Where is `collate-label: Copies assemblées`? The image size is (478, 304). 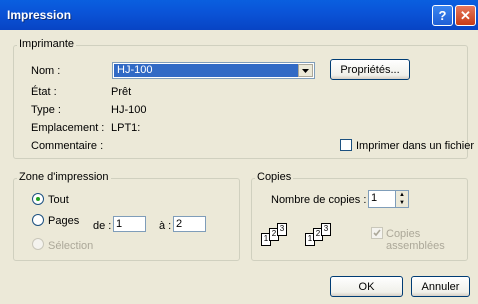 collate-label: Copies assemblées is located at coordinates (432, 240).